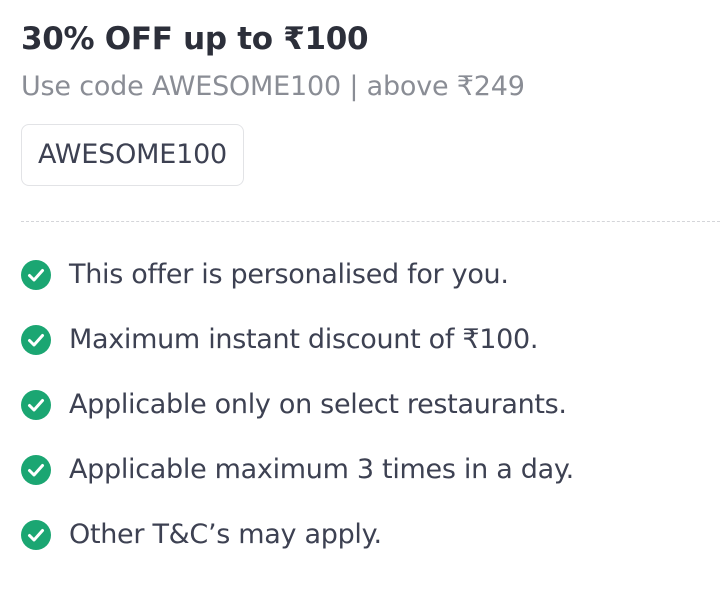  What do you see at coordinates (318, 404) in the screenshot?
I see `term-text: Applicable only on select restaurants.` at bounding box center [318, 404].